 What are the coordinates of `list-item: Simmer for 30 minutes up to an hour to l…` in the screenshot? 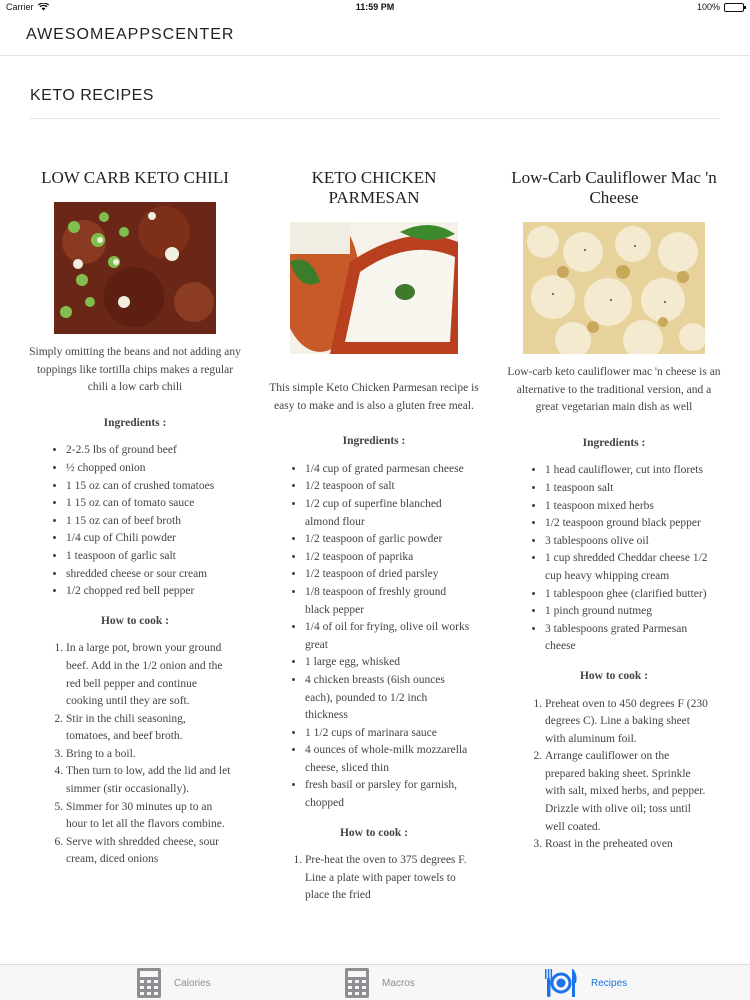 It's located at (158, 816).